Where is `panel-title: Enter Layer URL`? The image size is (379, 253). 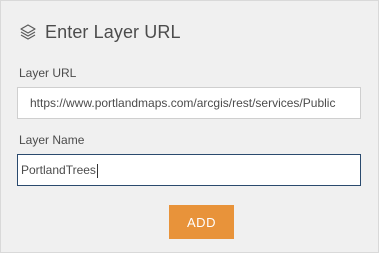
panel-title: Enter Layer URL is located at coordinates (113, 31).